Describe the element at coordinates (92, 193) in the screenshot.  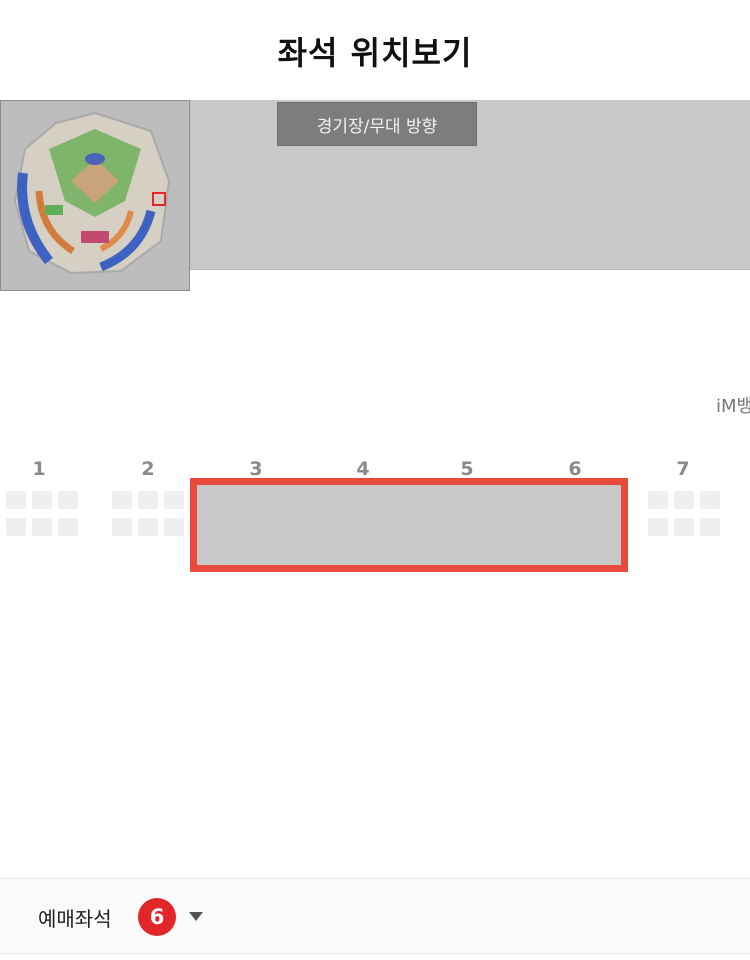
I see `stadium-map-icon` at that location.